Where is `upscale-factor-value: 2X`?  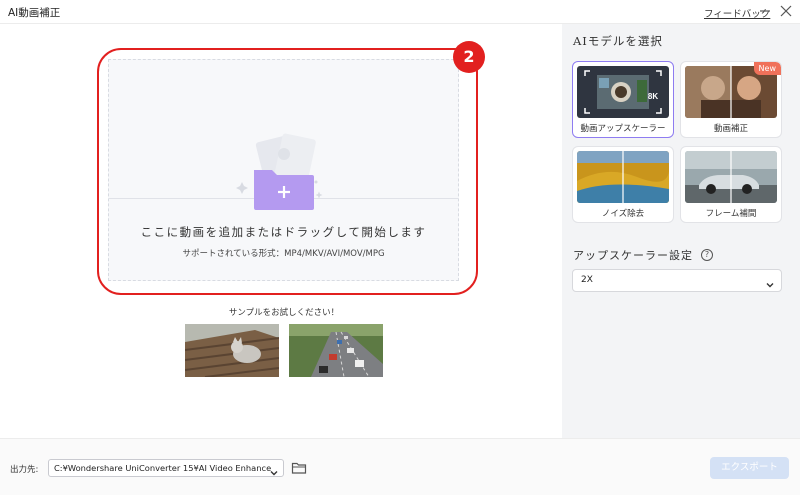 upscale-factor-value: 2X is located at coordinates (587, 280).